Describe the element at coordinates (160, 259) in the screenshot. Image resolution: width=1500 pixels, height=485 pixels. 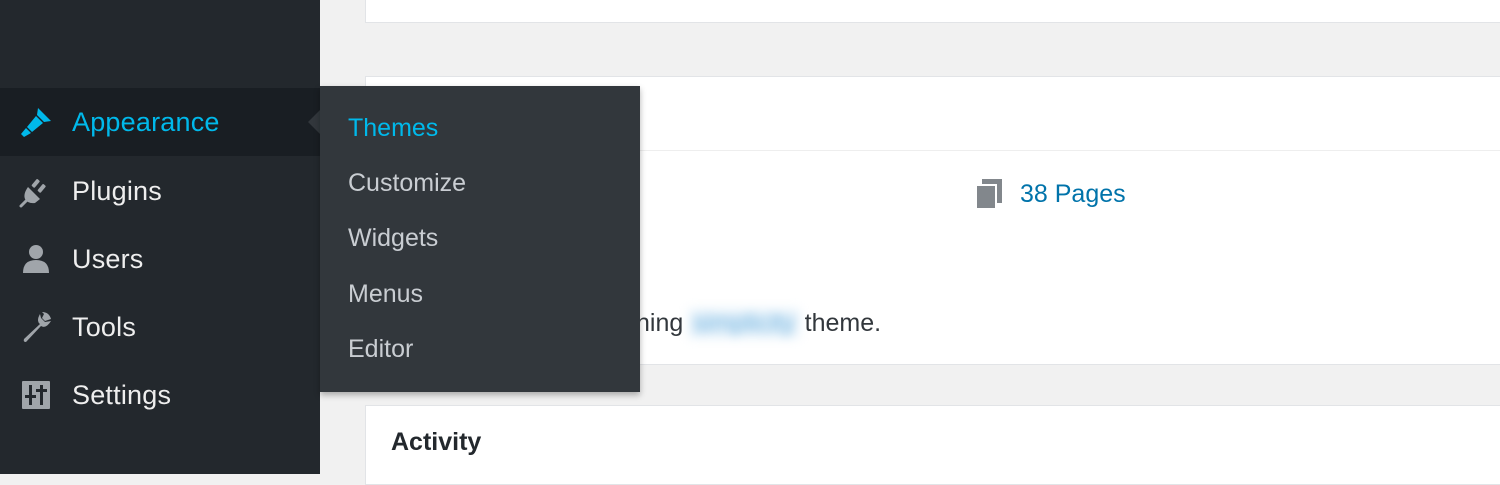
I see `sidebar-item-users: Users` at that location.